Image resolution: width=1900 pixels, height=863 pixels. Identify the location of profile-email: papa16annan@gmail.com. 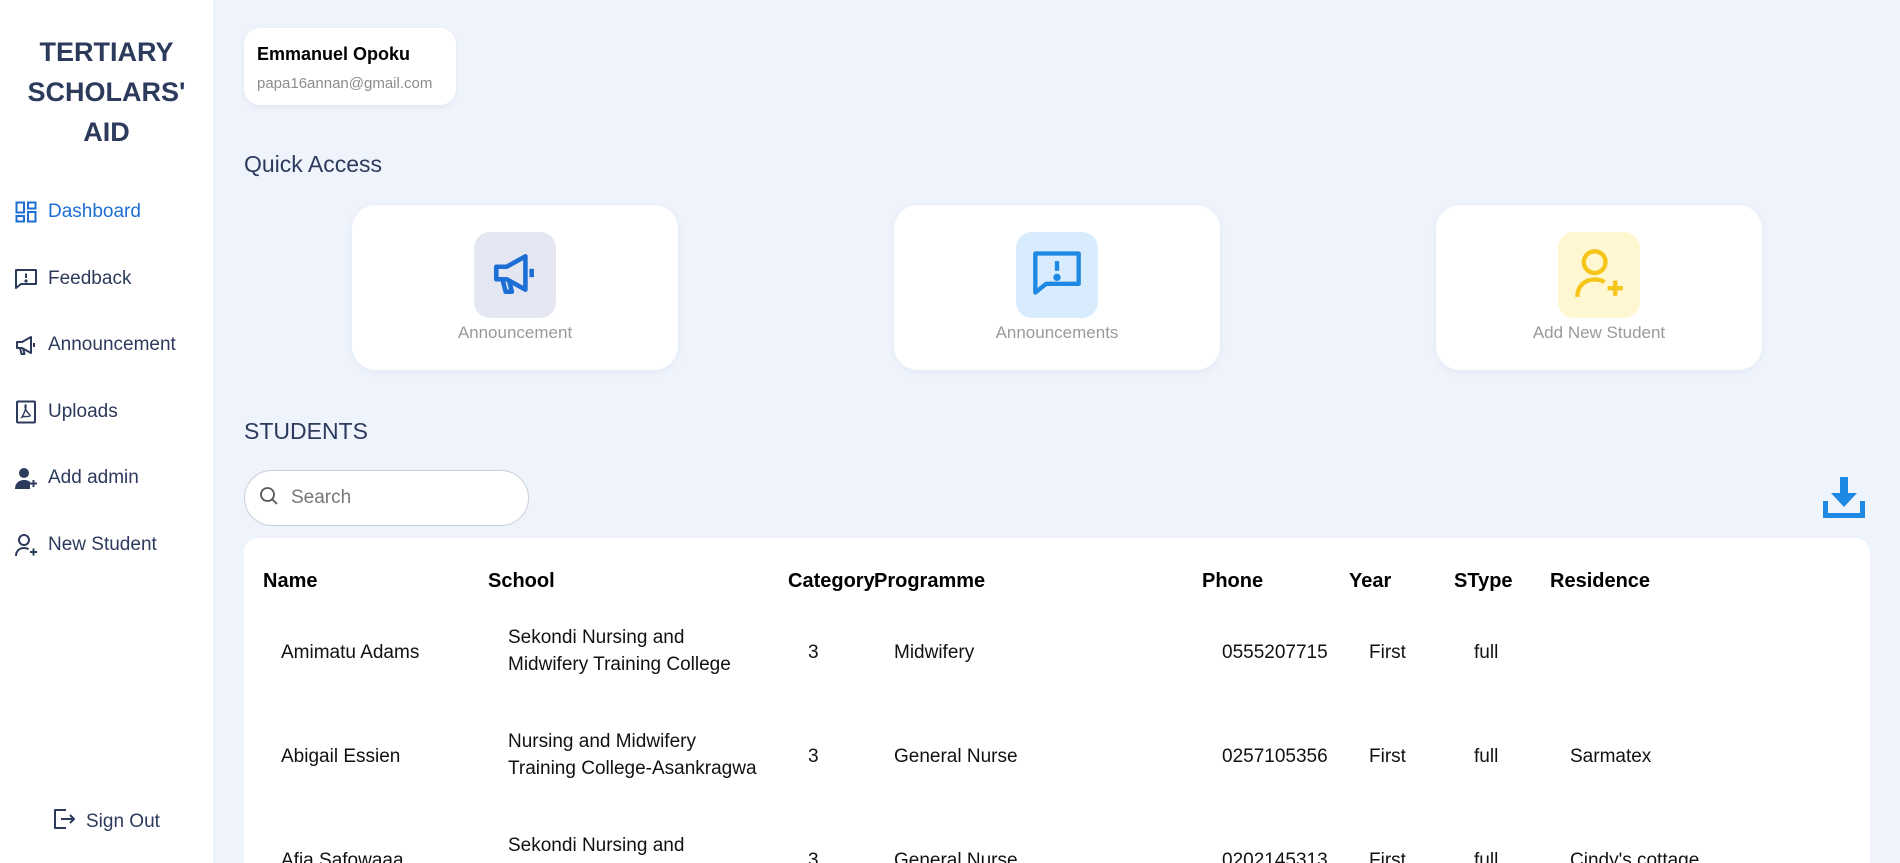
(345, 83).